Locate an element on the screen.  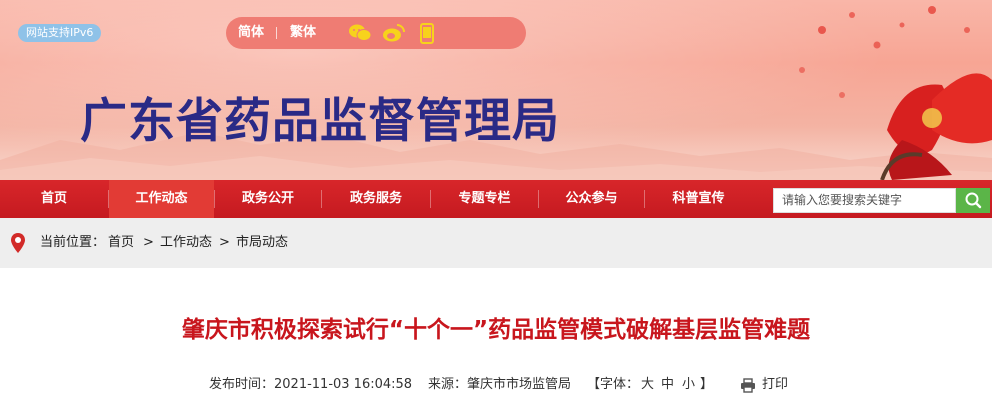
source-label: 来源： is located at coordinates (448, 384).